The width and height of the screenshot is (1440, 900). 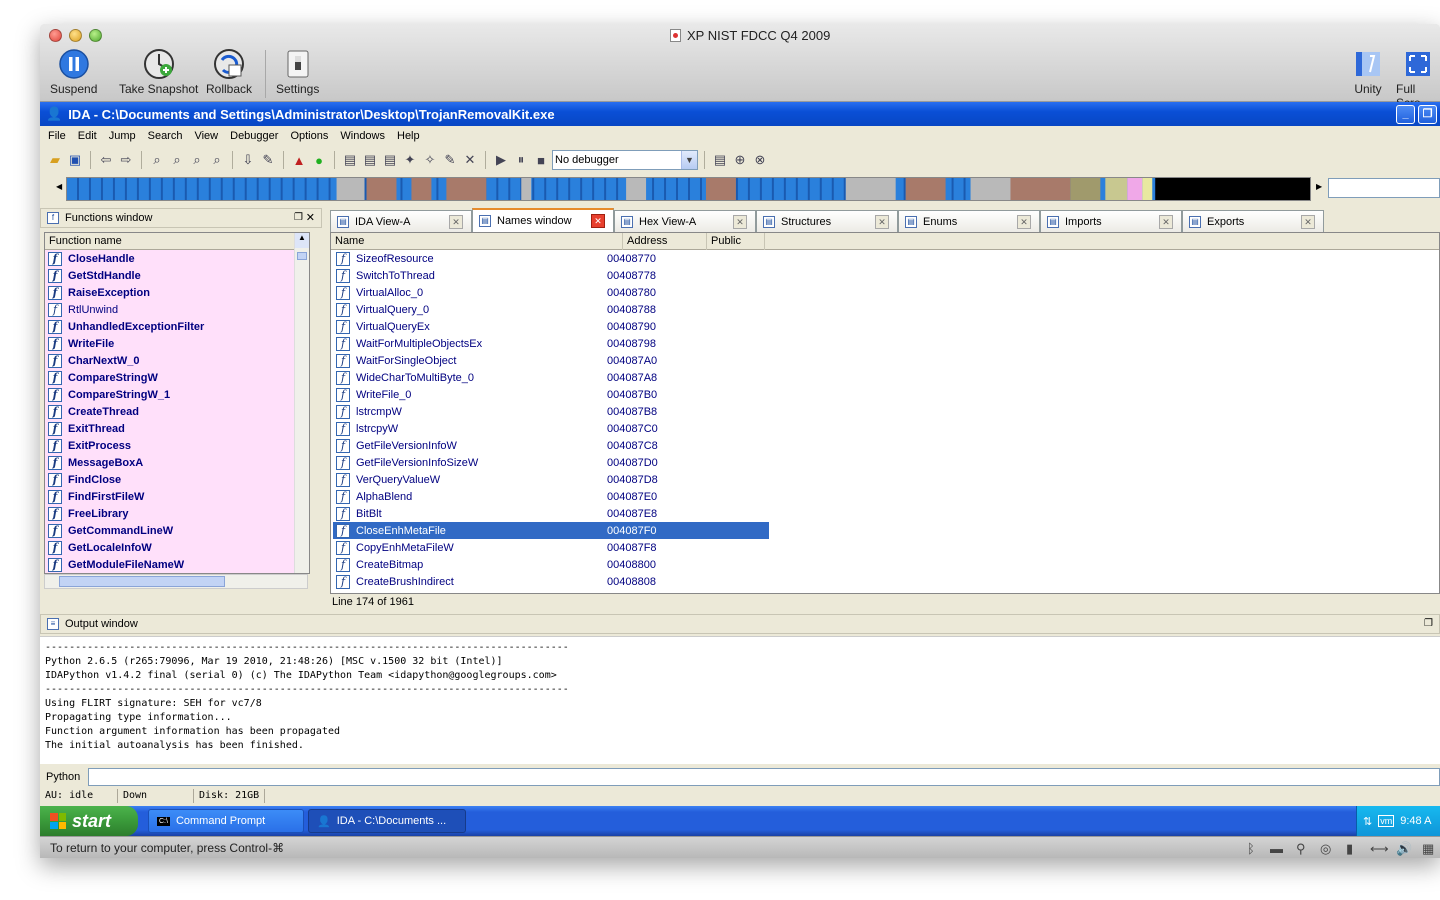 What do you see at coordinates (106, 160) in the screenshot?
I see `back-arrow-icon: ⇦` at bounding box center [106, 160].